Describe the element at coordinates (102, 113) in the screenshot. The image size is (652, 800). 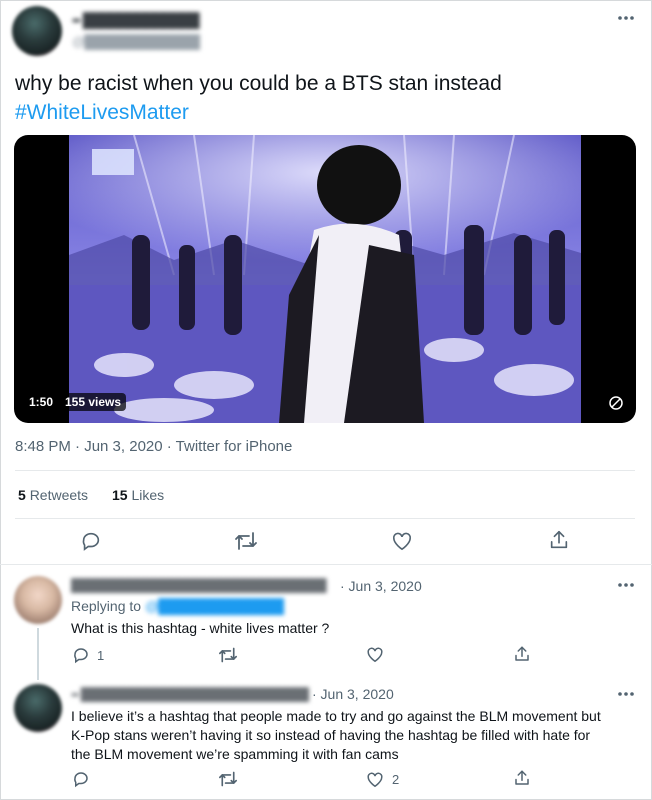
I see `hashtag-link: #WhiteLivesMatter` at that location.